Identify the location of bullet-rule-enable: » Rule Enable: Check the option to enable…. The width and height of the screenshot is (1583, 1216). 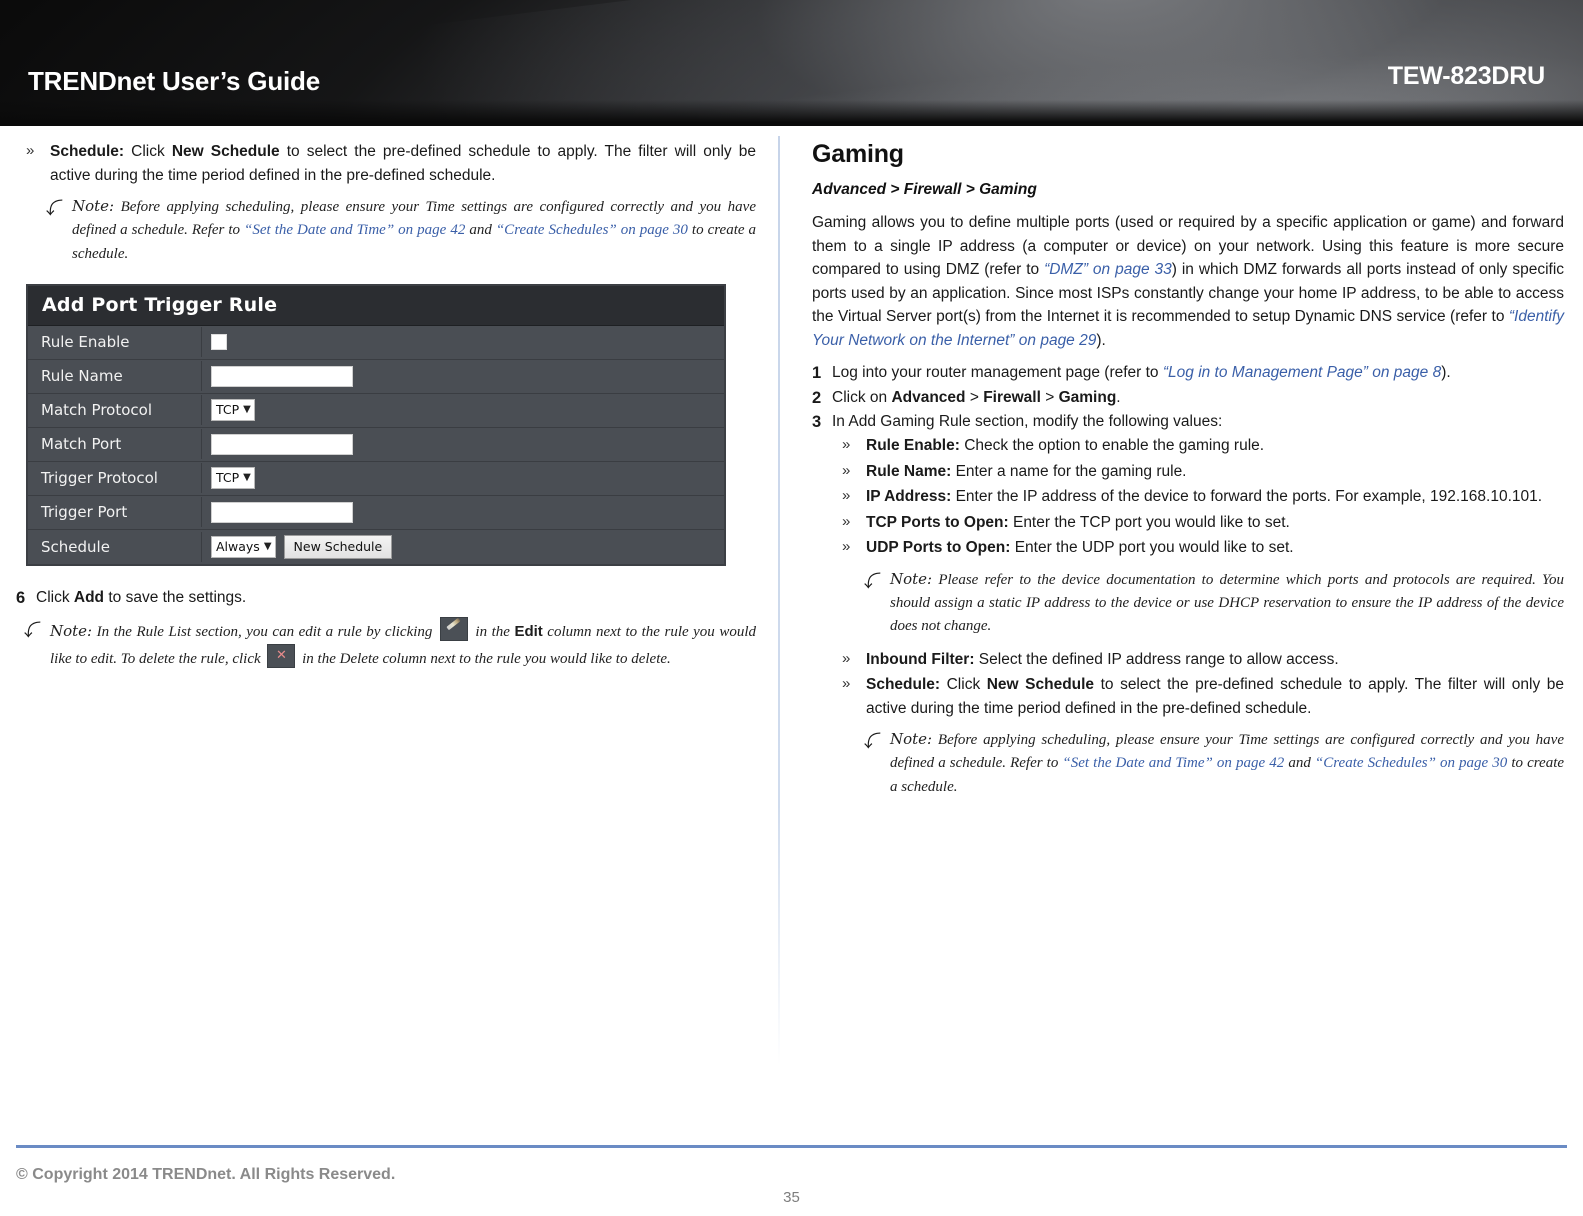
(1188, 446).